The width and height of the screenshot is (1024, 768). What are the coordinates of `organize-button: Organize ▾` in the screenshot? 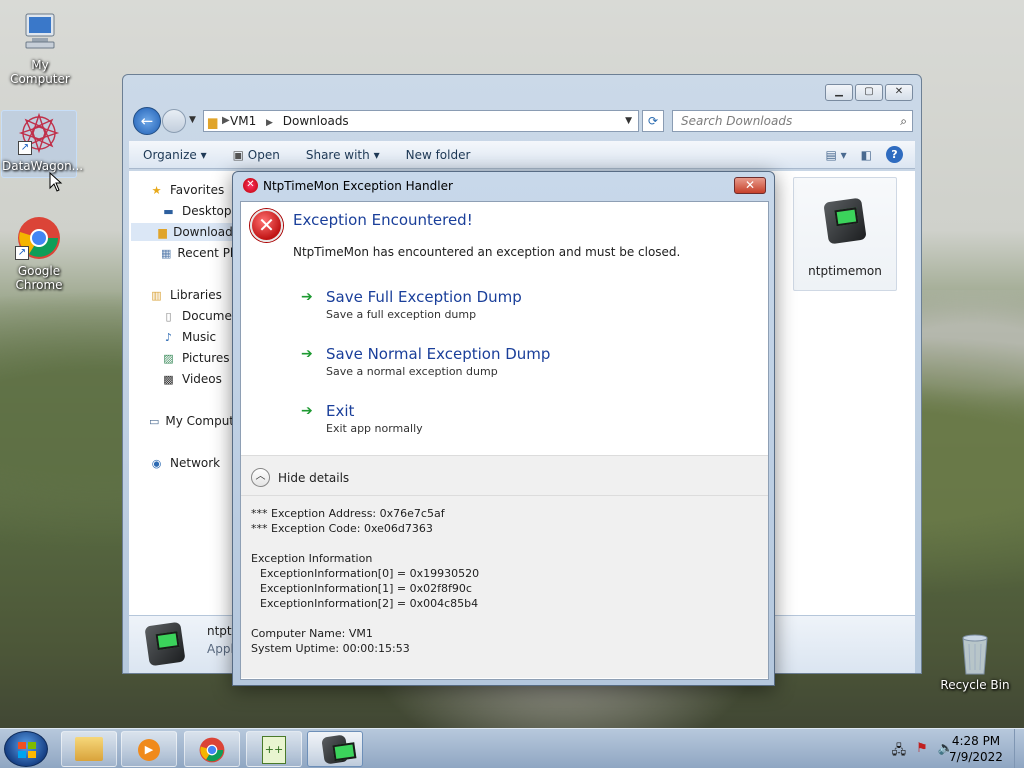 It's located at (174, 155).